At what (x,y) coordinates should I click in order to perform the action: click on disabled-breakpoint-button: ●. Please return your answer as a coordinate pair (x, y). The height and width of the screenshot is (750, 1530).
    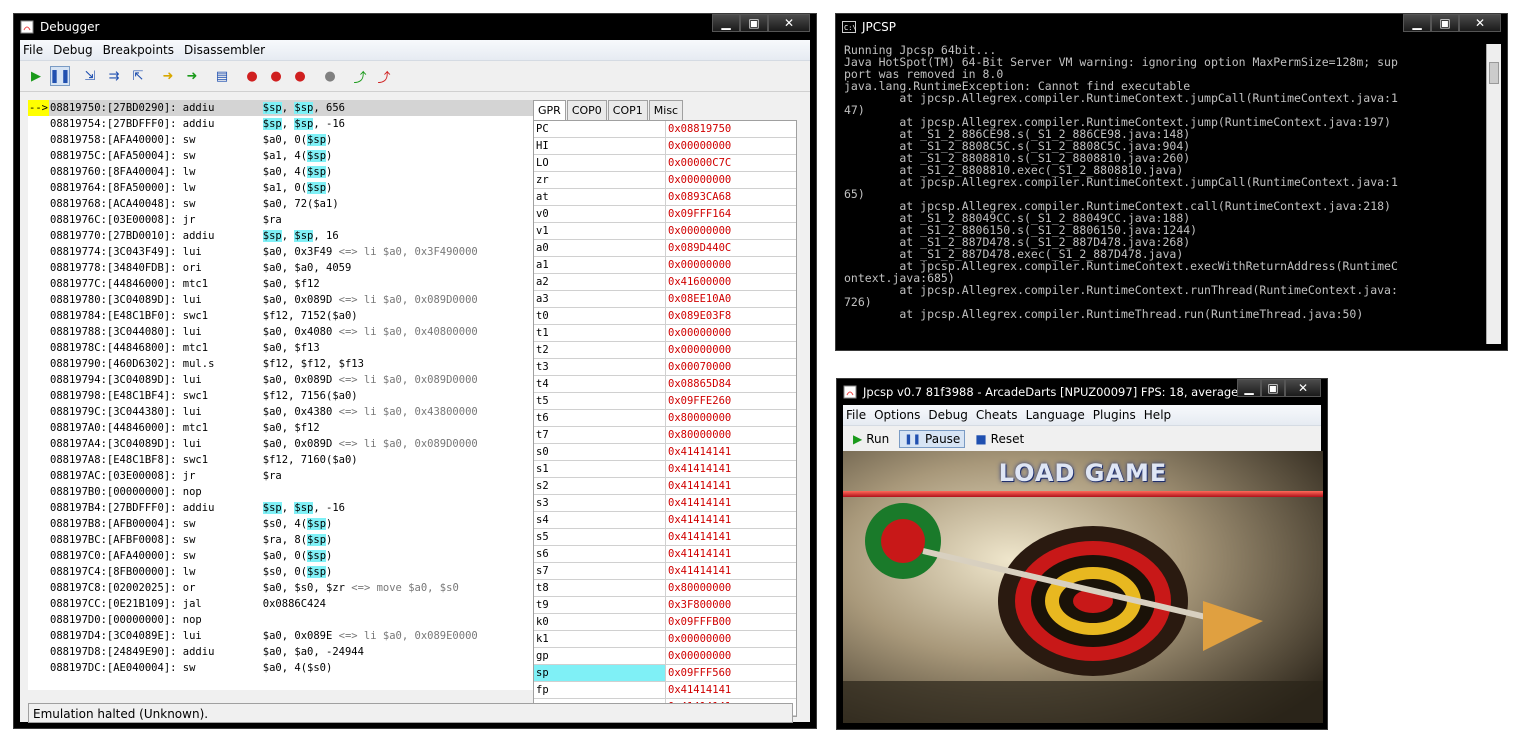
    Looking at the image, I should click on (330, 76).